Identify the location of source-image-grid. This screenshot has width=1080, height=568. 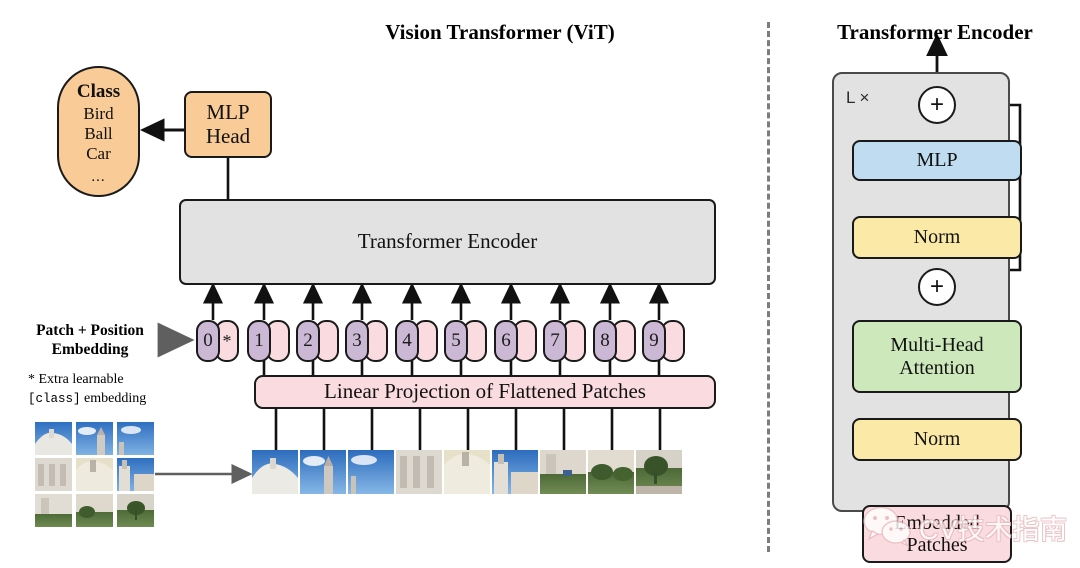
(95, 474).